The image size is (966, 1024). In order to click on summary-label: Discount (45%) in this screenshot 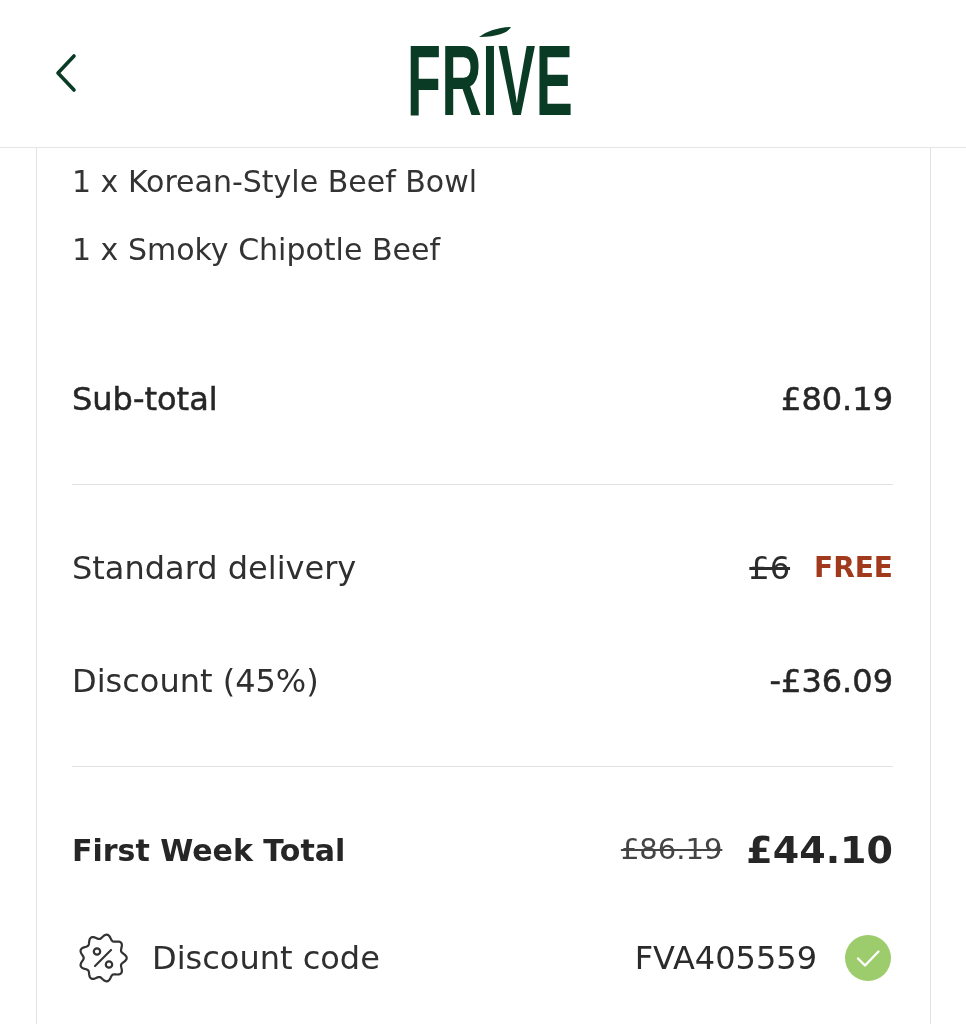, I will do `click(195, 681)`.